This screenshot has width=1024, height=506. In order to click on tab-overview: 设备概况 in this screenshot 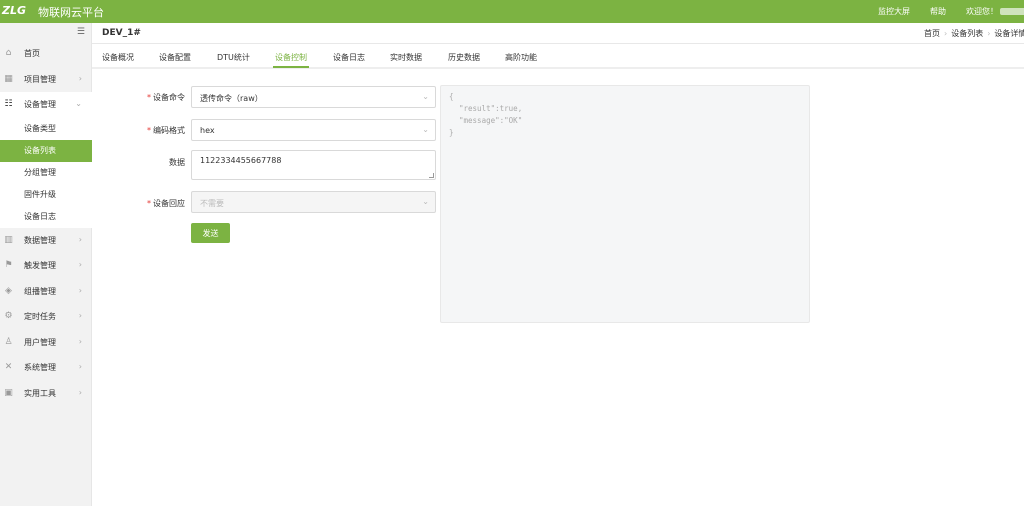, I will do `click(118, 57)`.